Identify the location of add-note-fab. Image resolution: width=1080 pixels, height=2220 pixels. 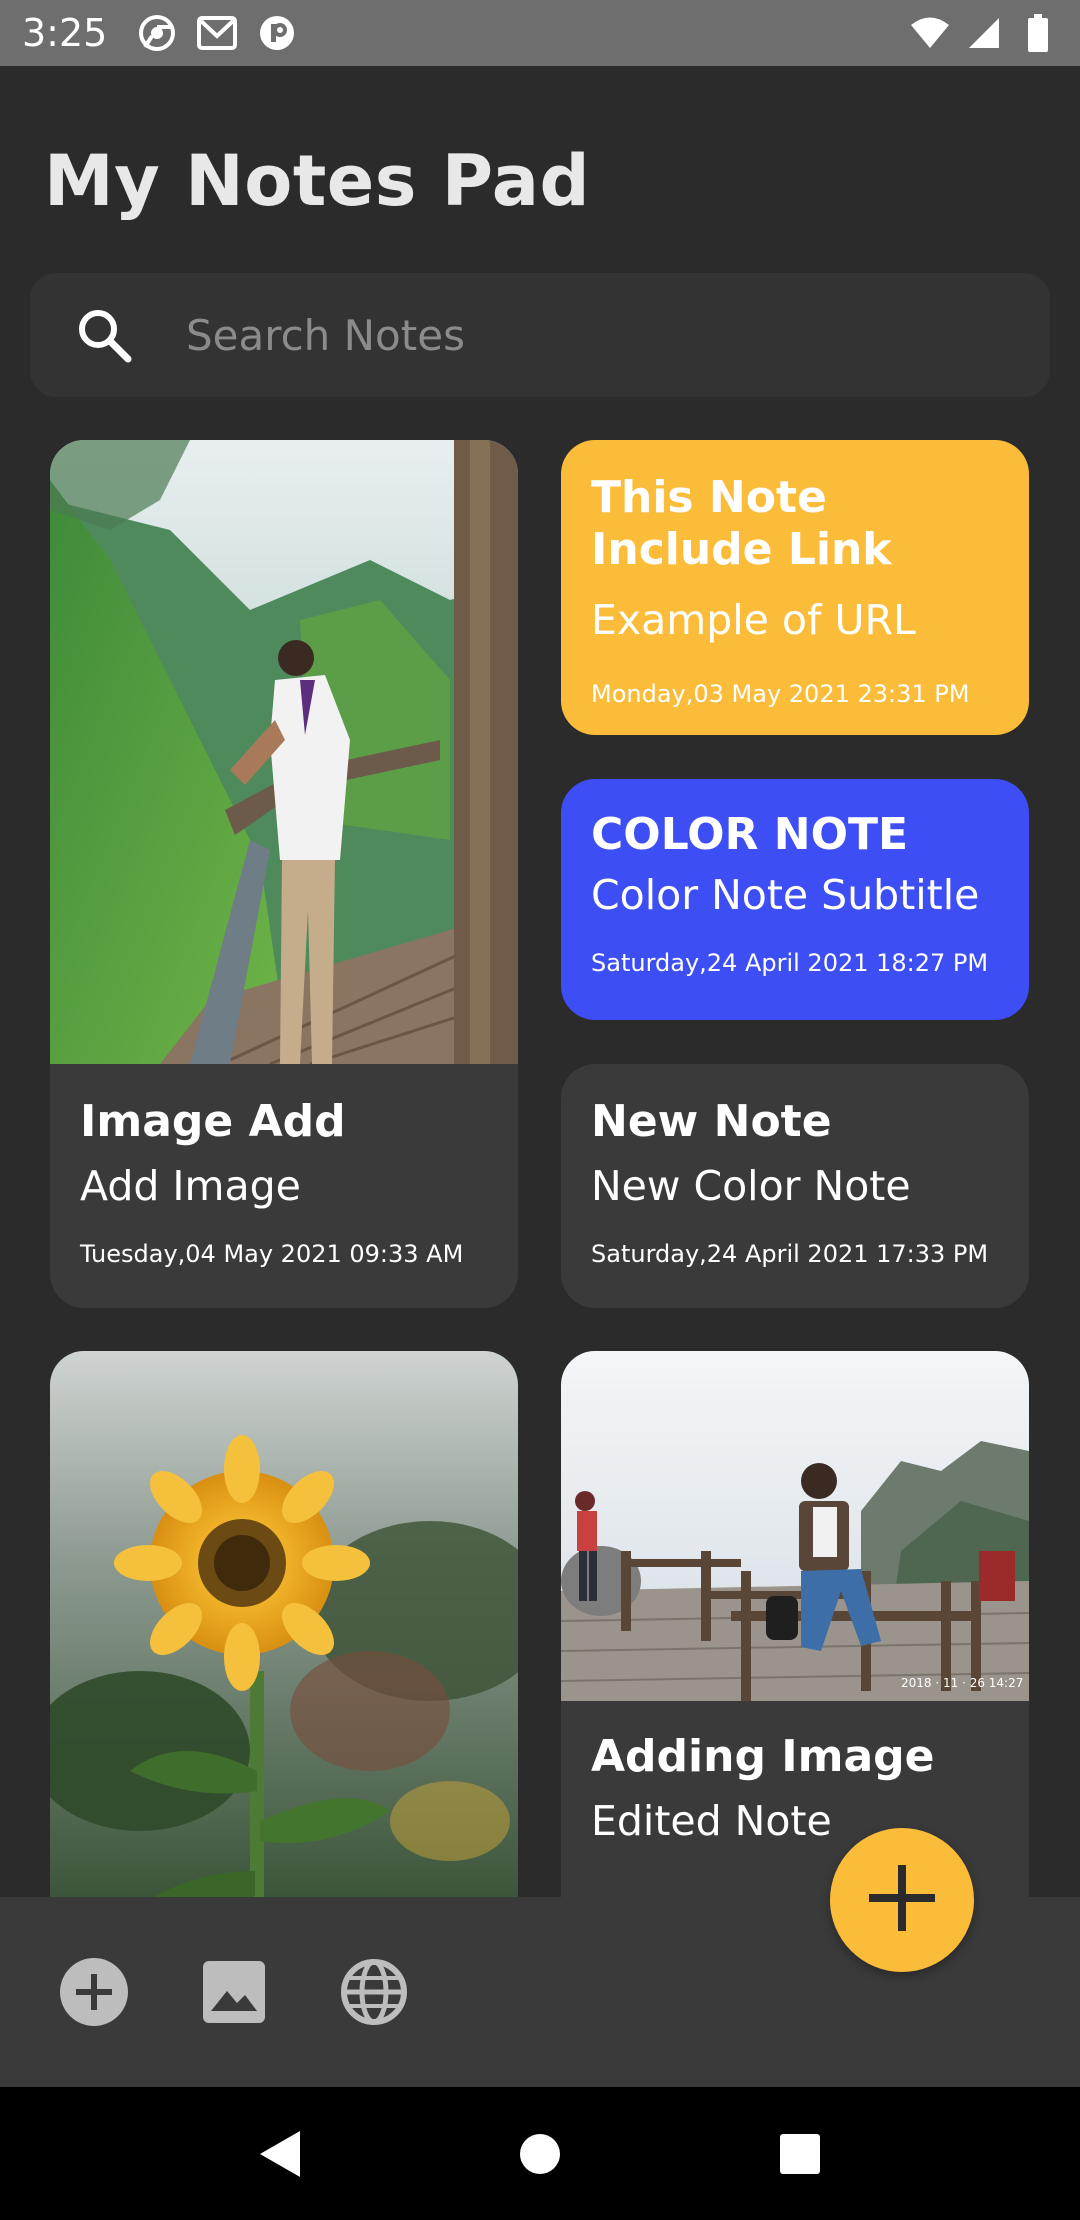
(902, 1900).